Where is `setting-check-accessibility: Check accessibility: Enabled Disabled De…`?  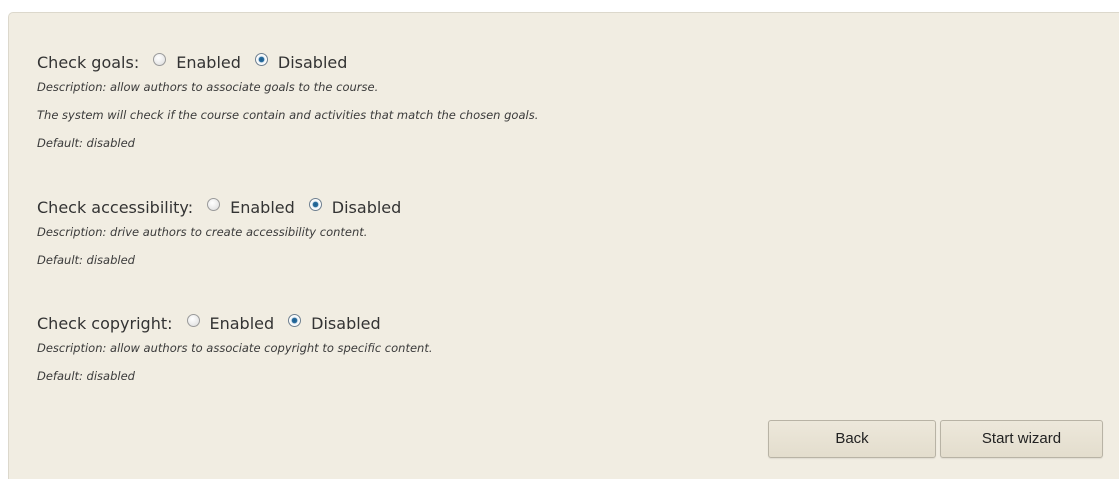
setting-check-accessibility: Check accessibility: Enabled Disabled De… is located at coordinates (226, 235).